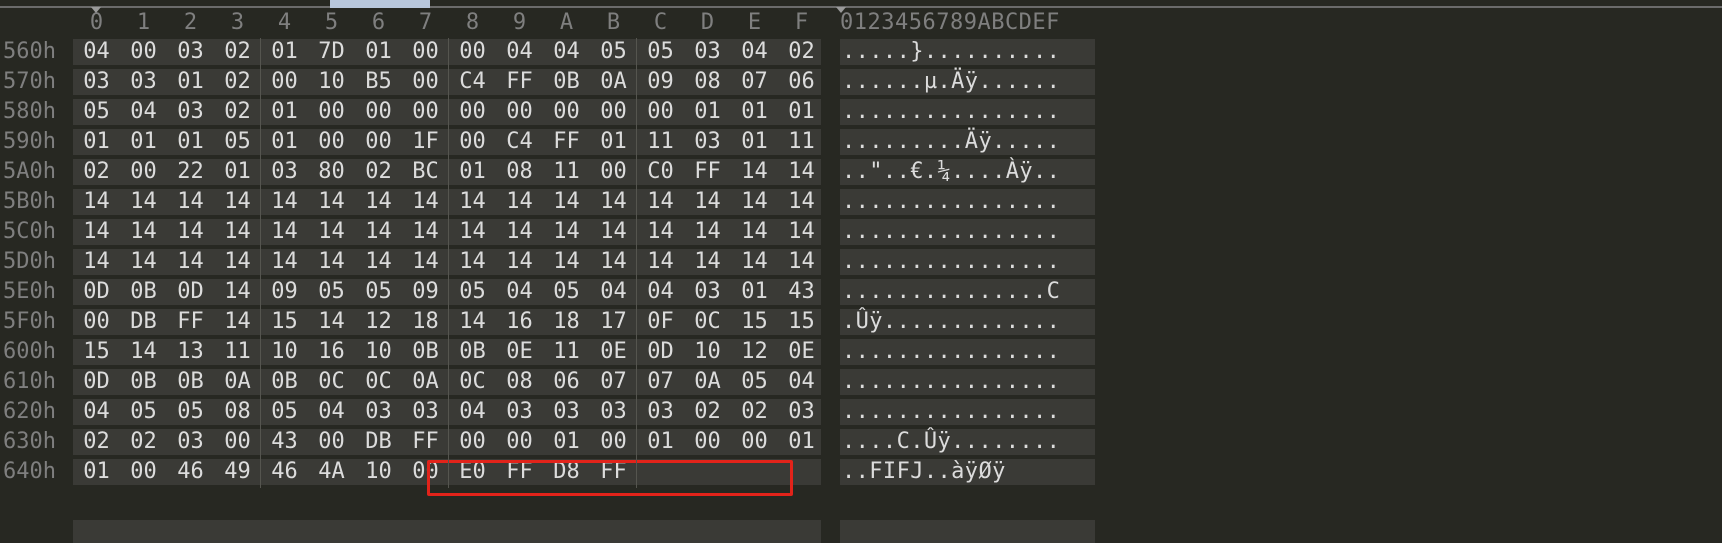  I want to click on hex-byte: 1F, so click(425, 142).